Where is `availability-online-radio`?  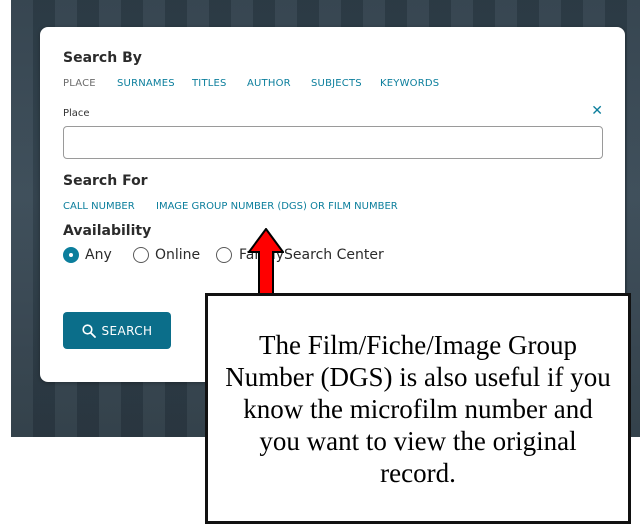 availability-online-radio is located at coordinates (141, 255).